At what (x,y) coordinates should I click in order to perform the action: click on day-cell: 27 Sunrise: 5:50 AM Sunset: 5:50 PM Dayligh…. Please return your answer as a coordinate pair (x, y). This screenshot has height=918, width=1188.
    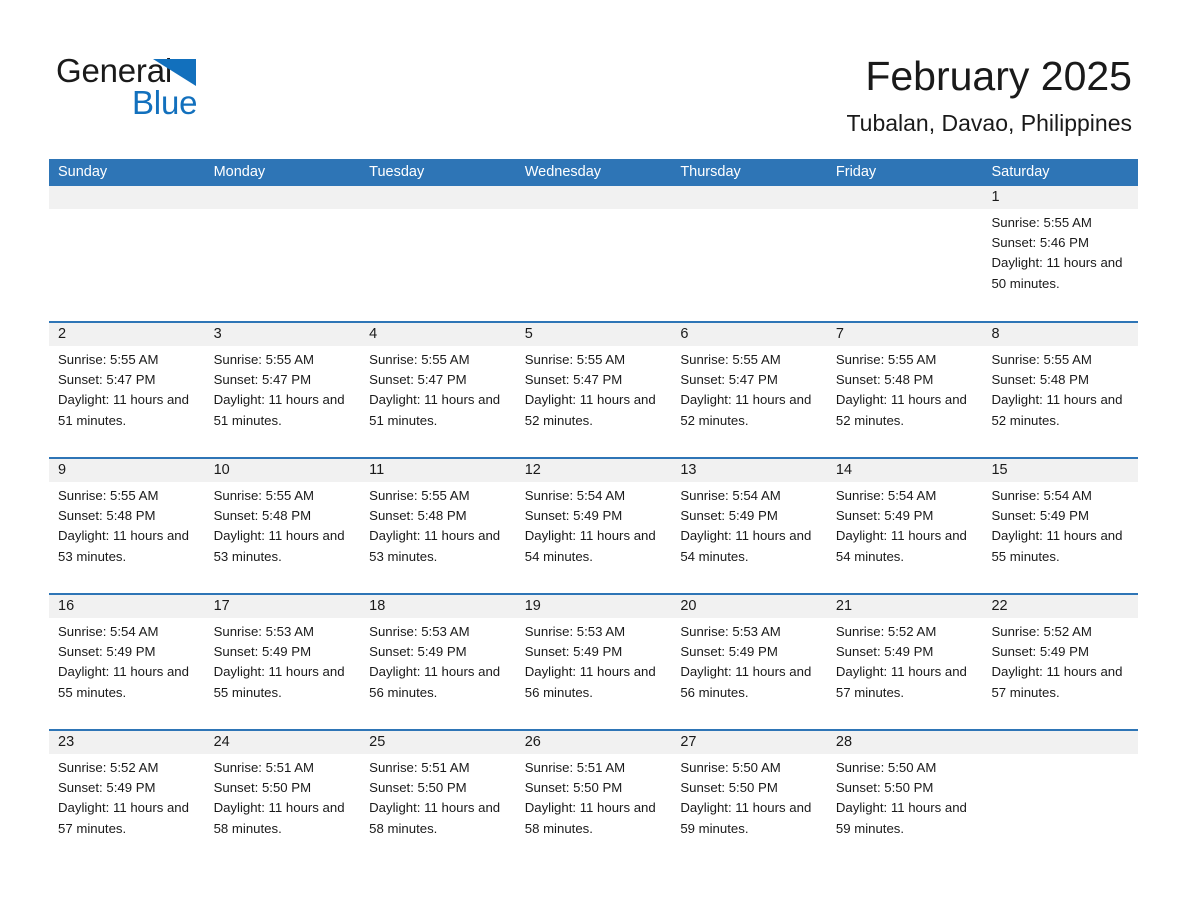
    Looking at the image, I should click on (749, 788).